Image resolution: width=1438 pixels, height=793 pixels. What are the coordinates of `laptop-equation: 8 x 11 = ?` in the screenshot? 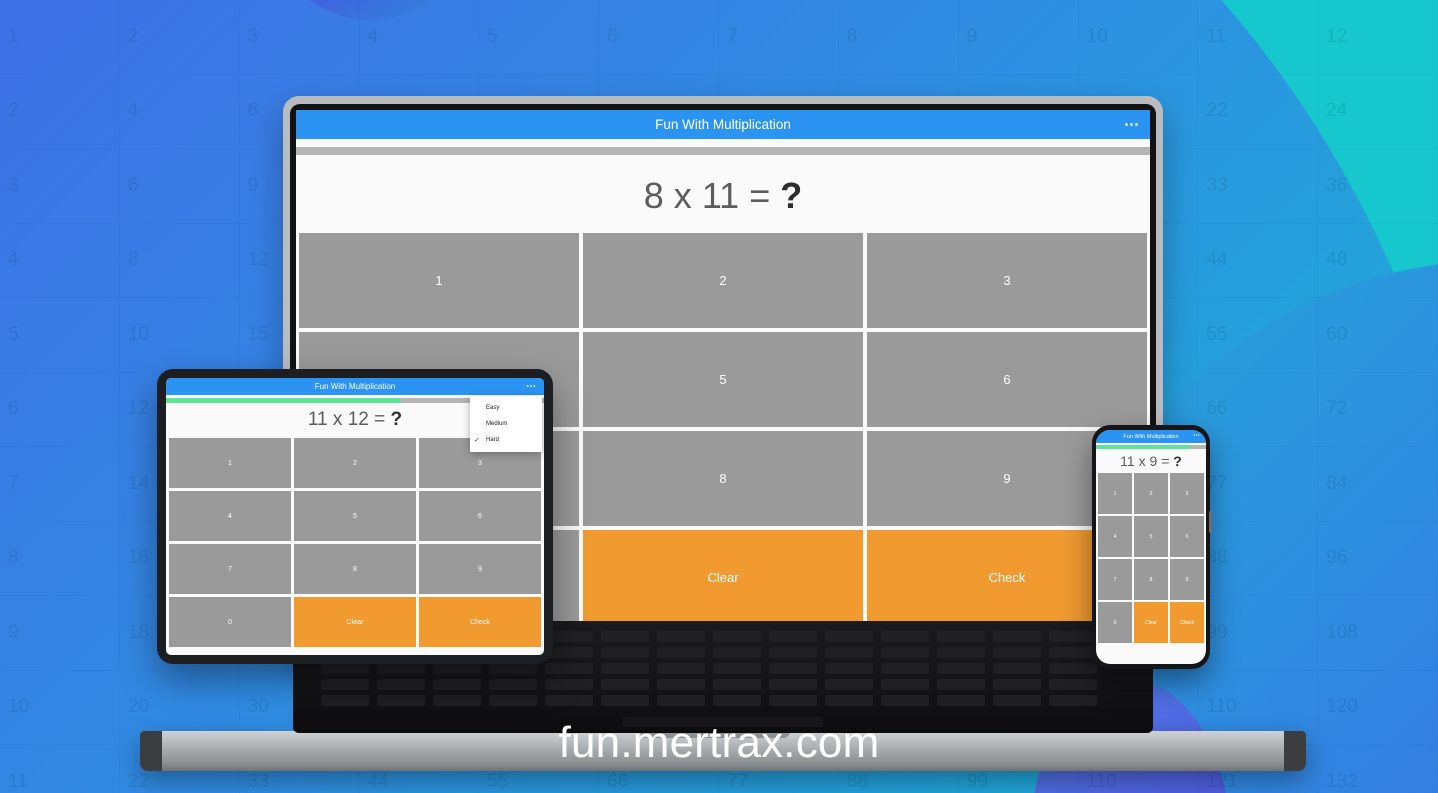 It's located at (723, 194).